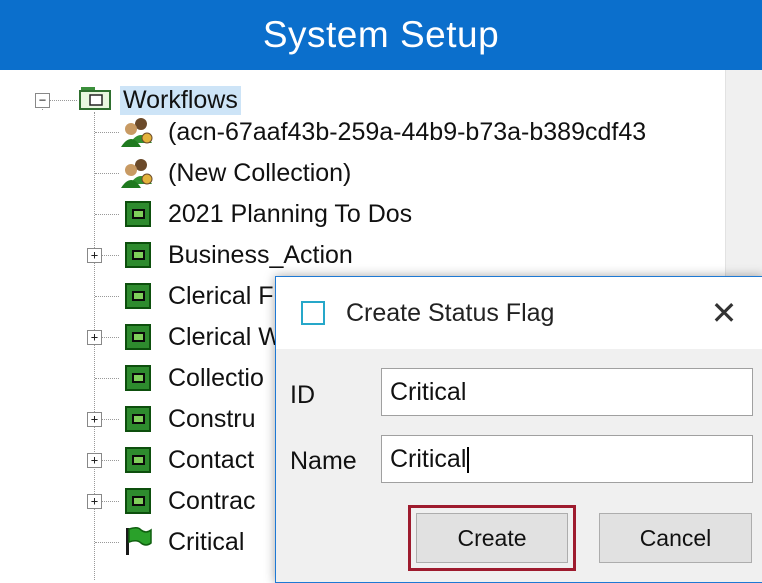 The image size is (762, 583). I want to click on name-field-value: Critical, so click(428, 459).